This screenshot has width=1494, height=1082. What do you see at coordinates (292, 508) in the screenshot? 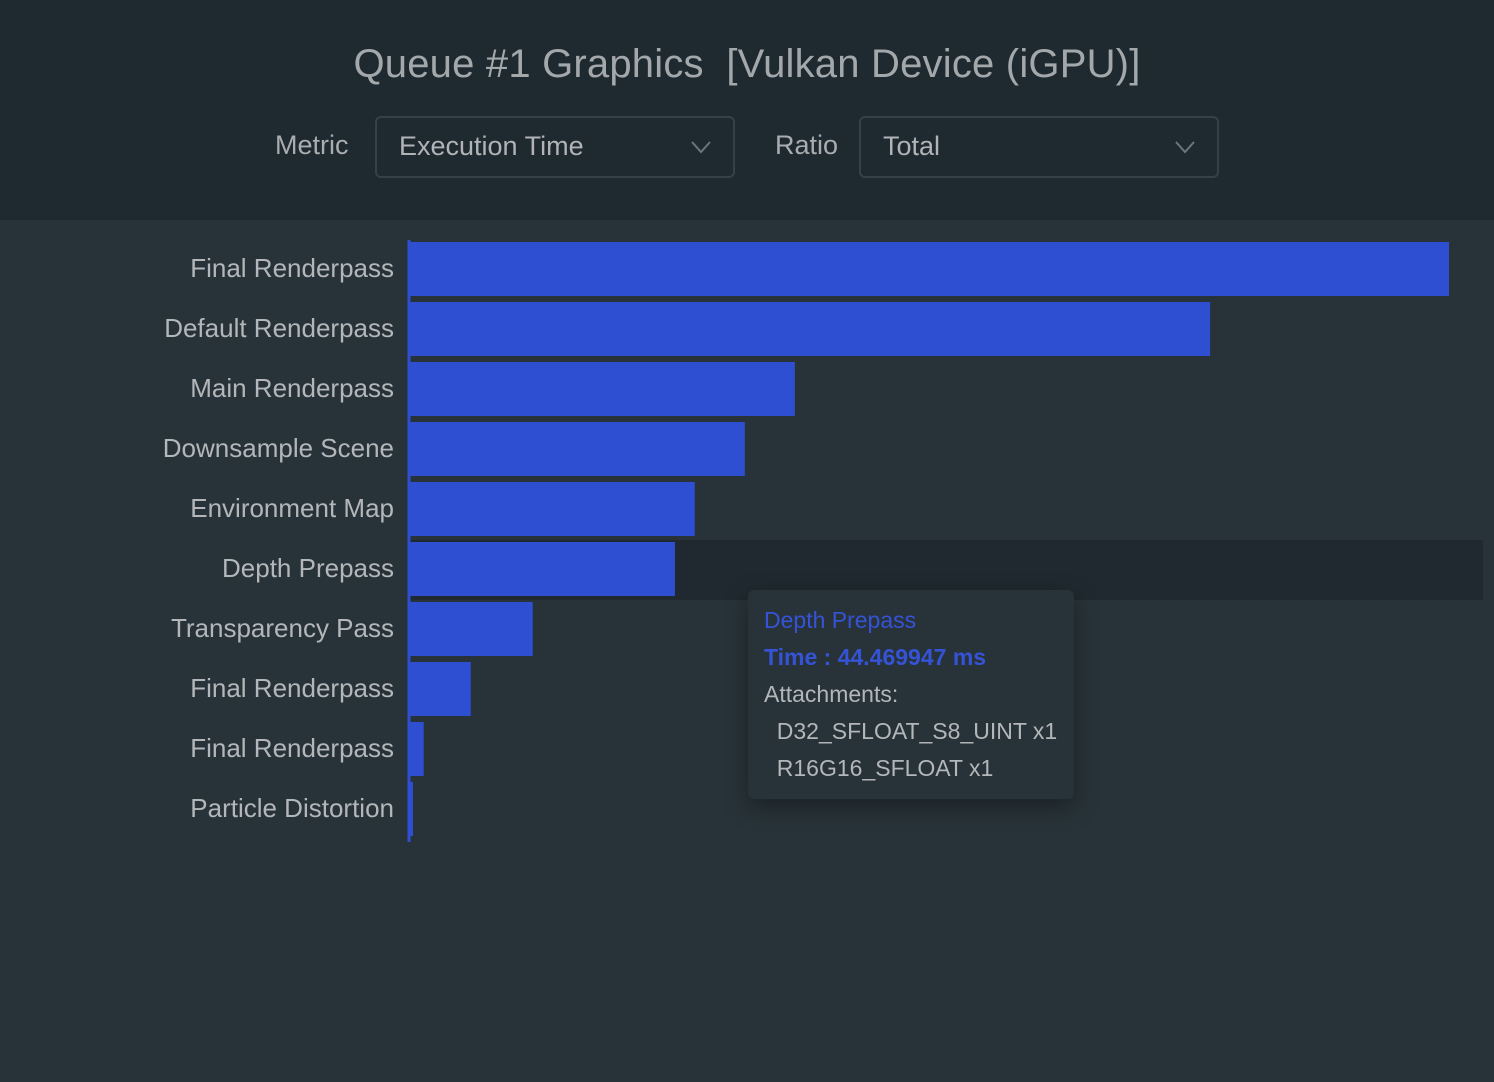
I see `category-label: Environment Map` at bounding box center [292, 508].